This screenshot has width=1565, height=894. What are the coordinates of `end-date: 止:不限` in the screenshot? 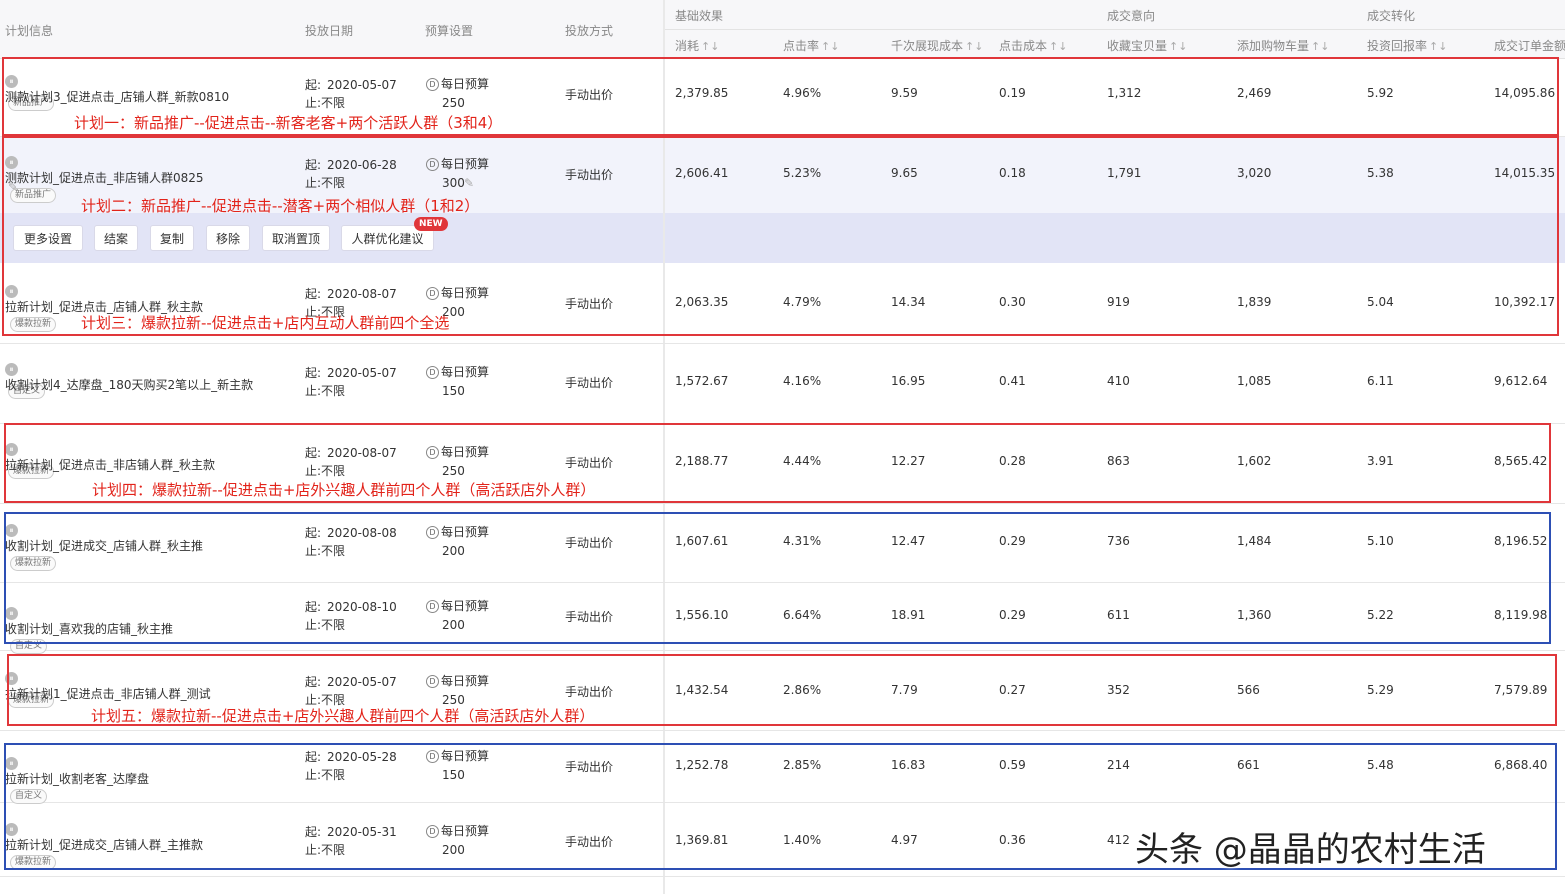 It's located at (351, 391).